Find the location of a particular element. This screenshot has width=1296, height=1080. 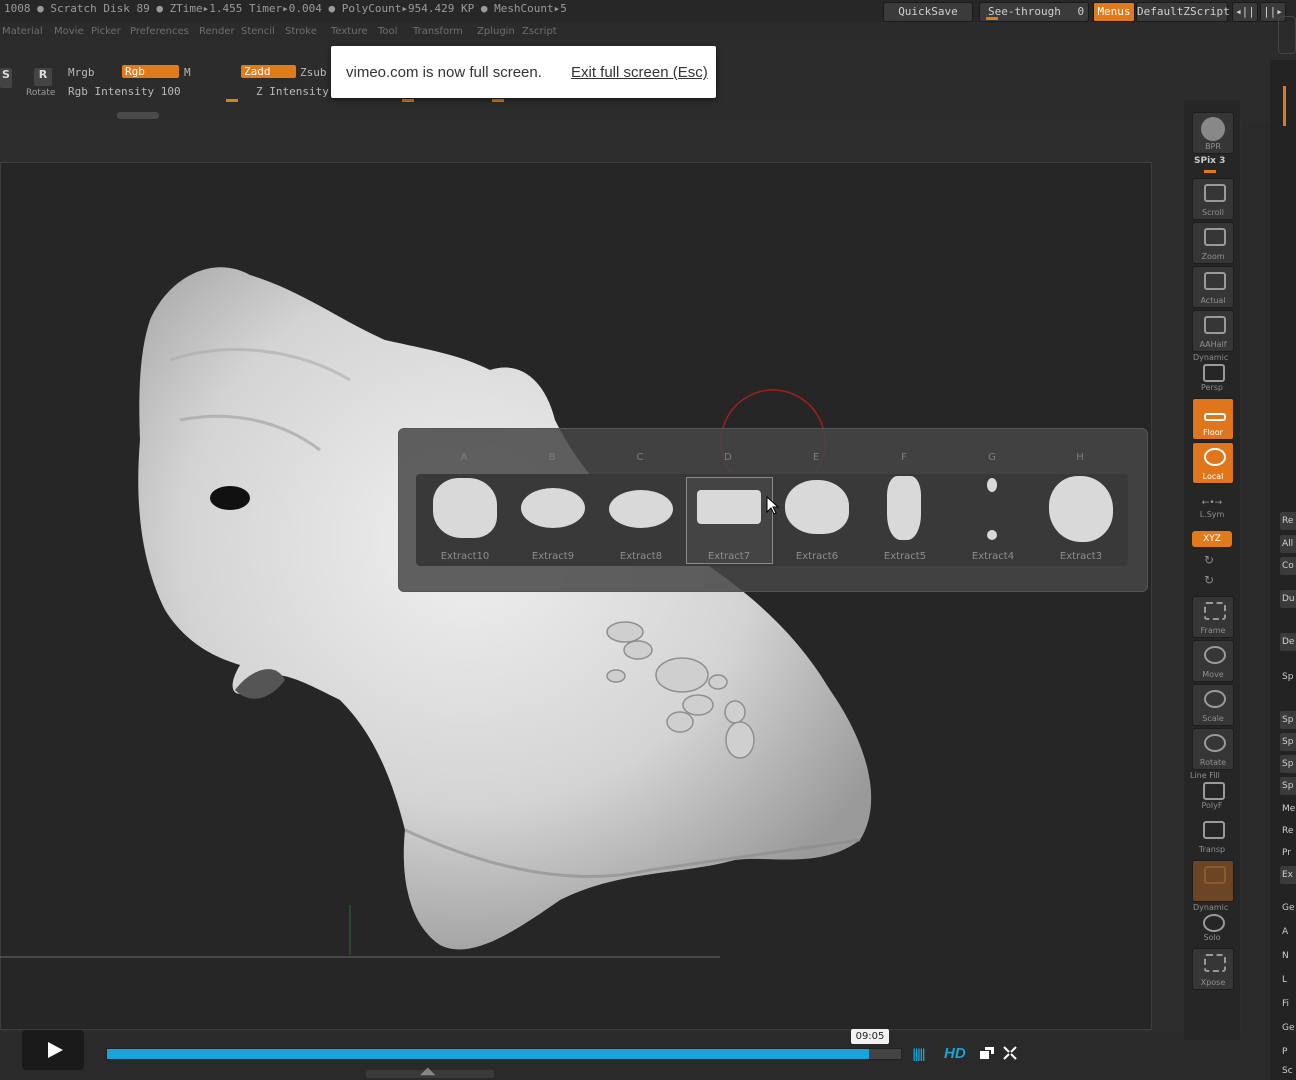

spix-level is located at coordinates (1210, 171).